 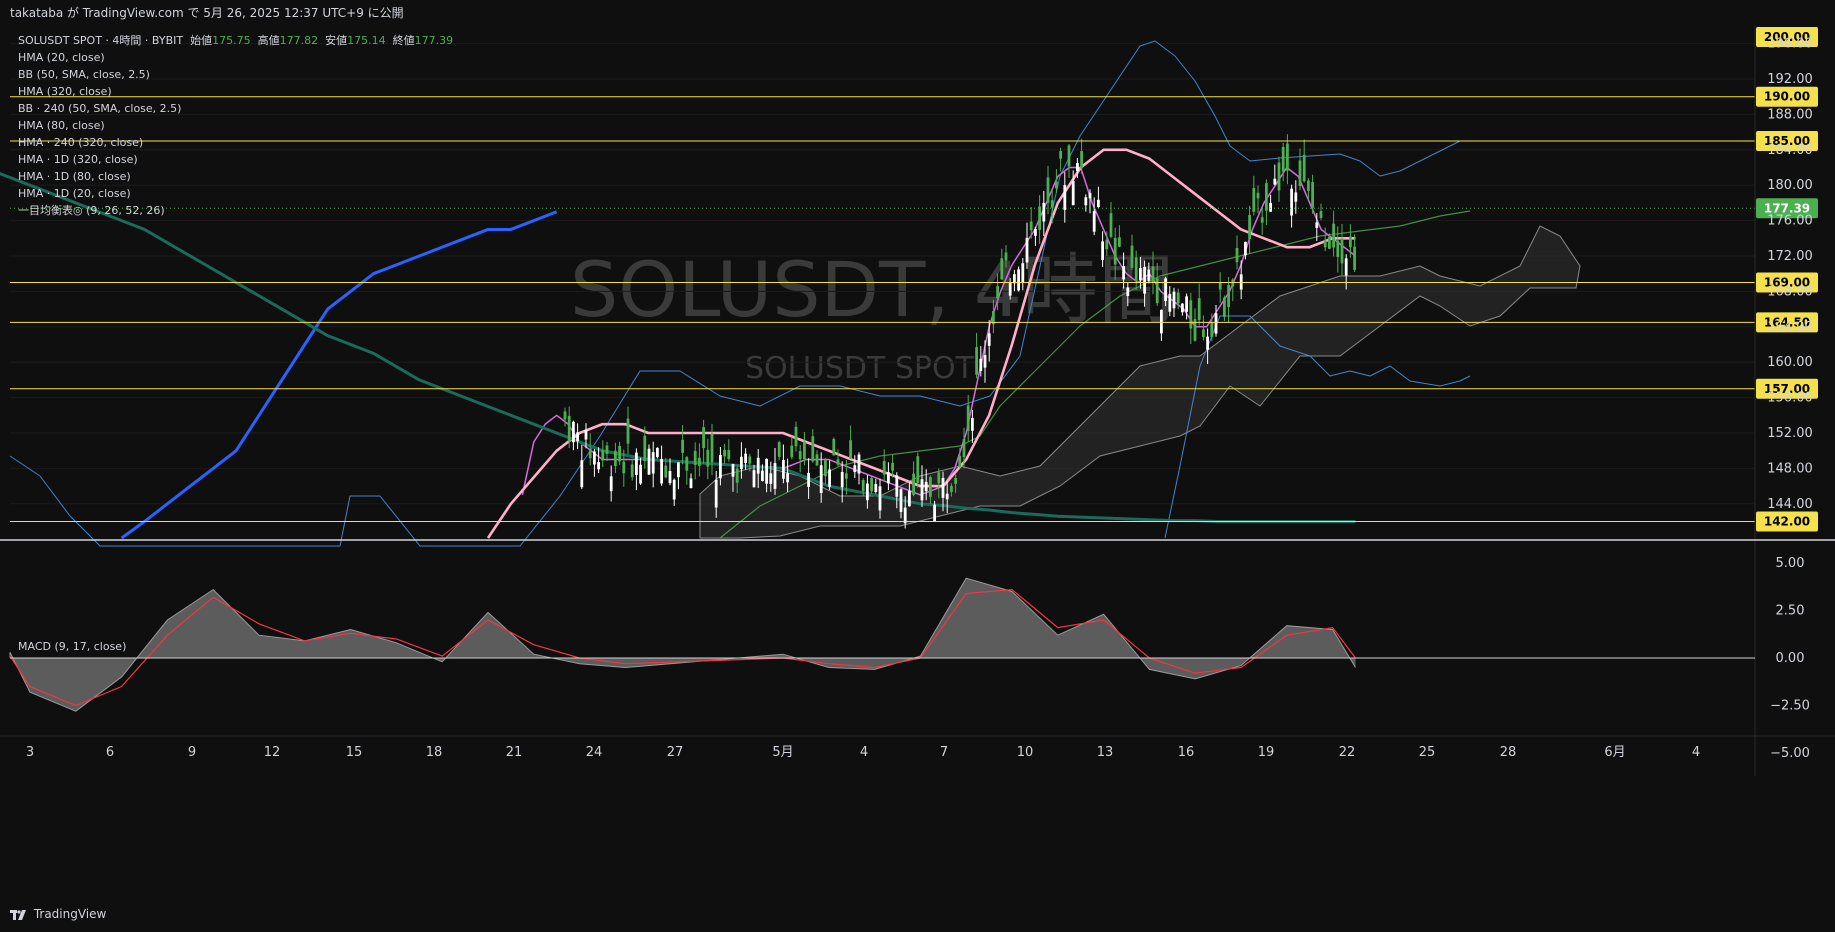 What do you see at coordinates (782, 752) in the screenshot?
I see `x-tick-label: 5月` at bounding box center [782, 752].